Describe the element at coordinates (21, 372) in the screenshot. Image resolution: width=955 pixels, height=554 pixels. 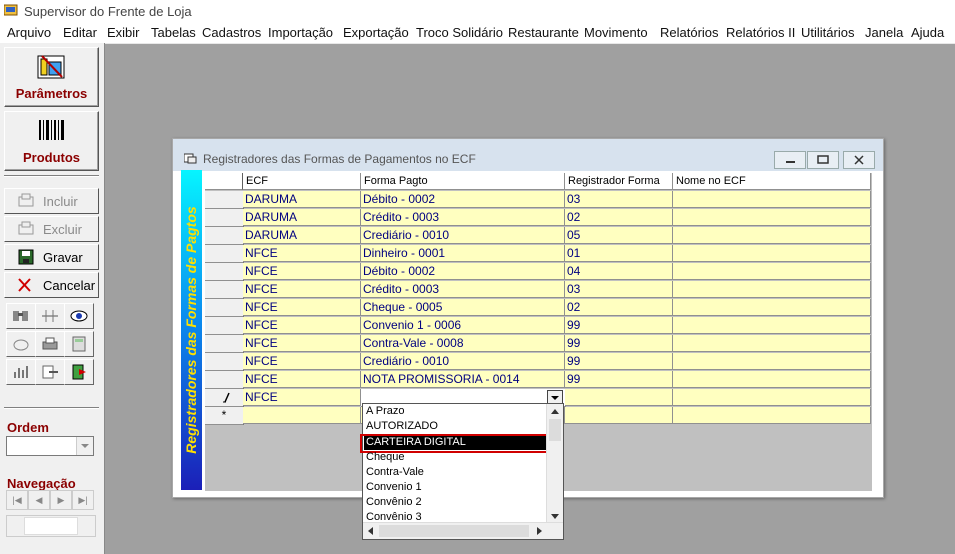
I see `chart-button` at that location.